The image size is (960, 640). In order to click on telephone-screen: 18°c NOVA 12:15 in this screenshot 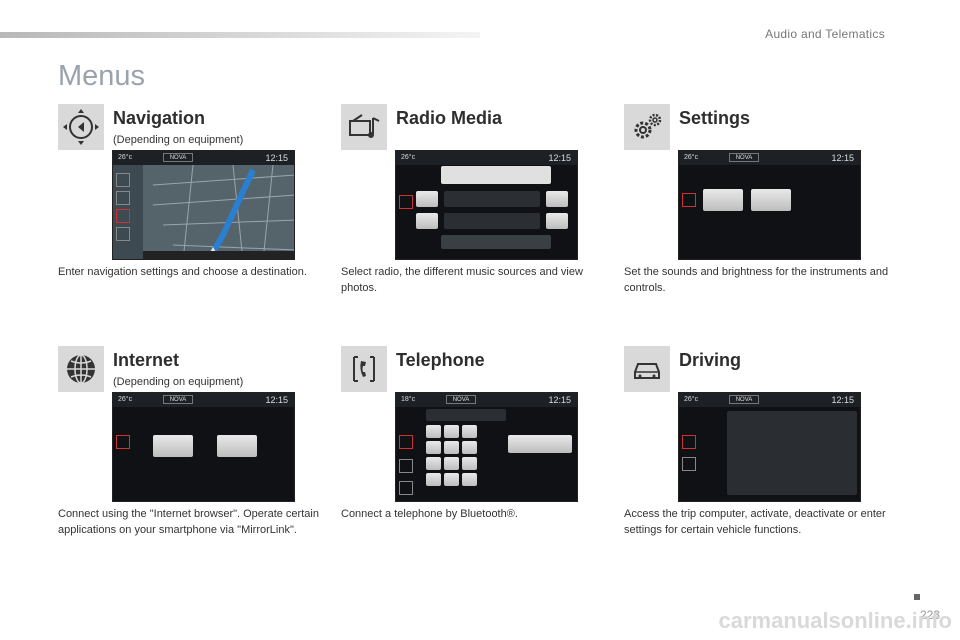, I will do `click(486, 447)`.